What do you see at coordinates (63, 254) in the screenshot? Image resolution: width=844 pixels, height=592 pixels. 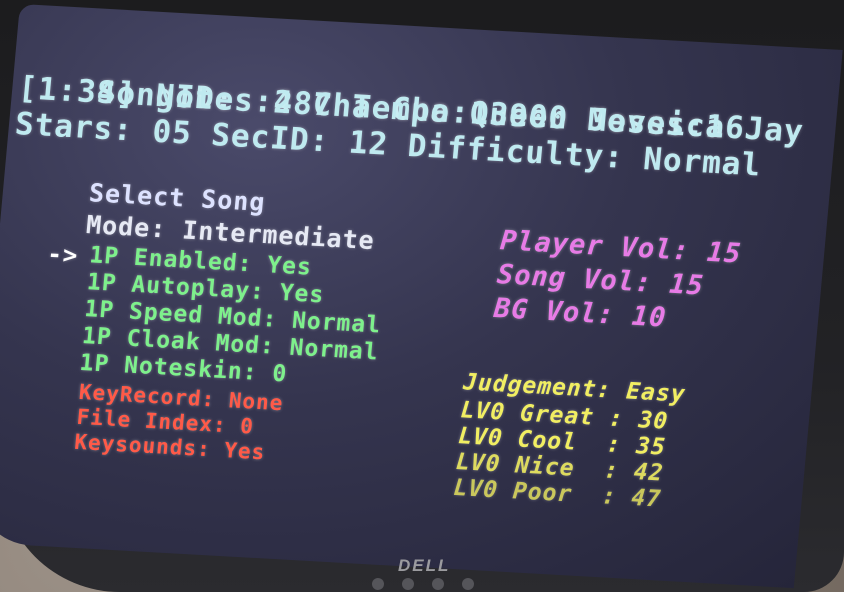 I see `cursor-arrow-icon: ->` at bounding box center [63, 254].